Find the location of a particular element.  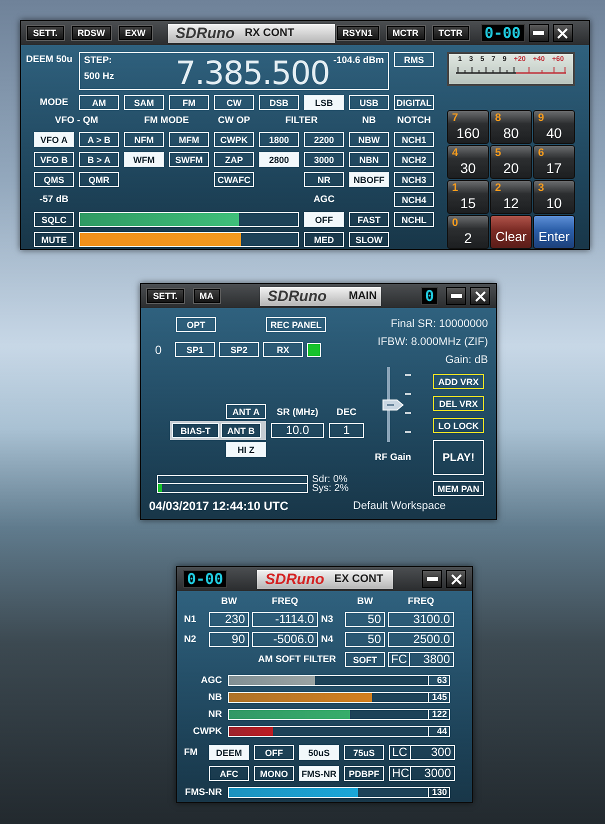

fm-mode-button: WFM is located at coordinates (144, 159).